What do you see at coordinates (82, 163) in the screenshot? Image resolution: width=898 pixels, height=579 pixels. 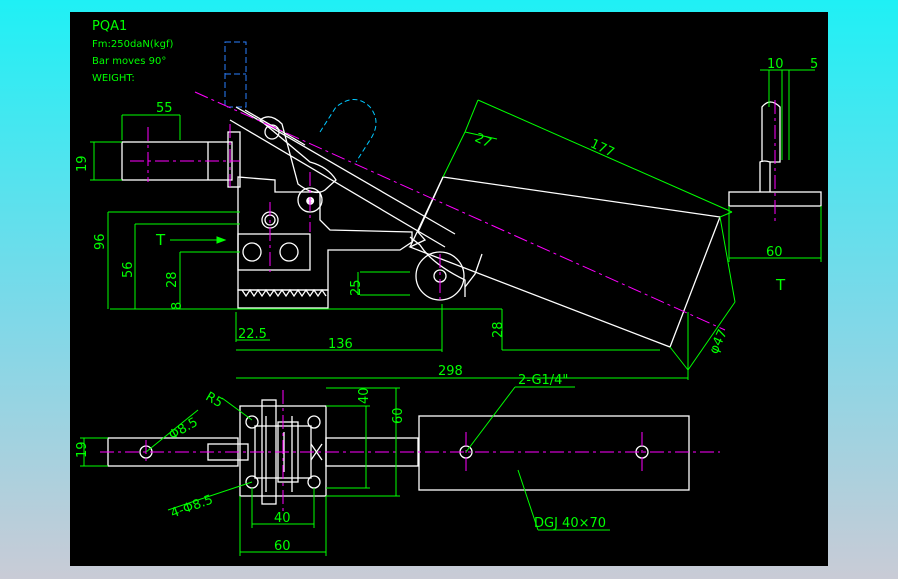 I see `dim-19-top: 19` at bounding box center [82, 163].